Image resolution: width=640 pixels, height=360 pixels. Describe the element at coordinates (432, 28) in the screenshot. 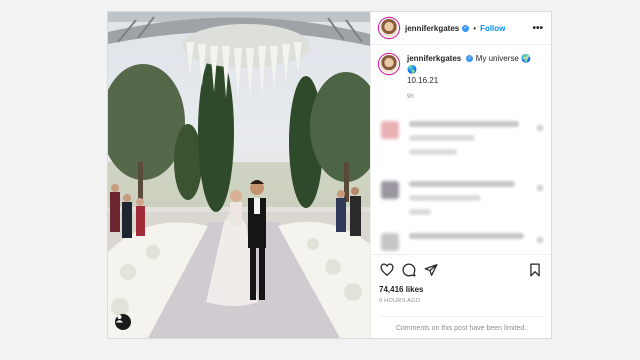

I see `author-username: jenniferkgates` at that location.